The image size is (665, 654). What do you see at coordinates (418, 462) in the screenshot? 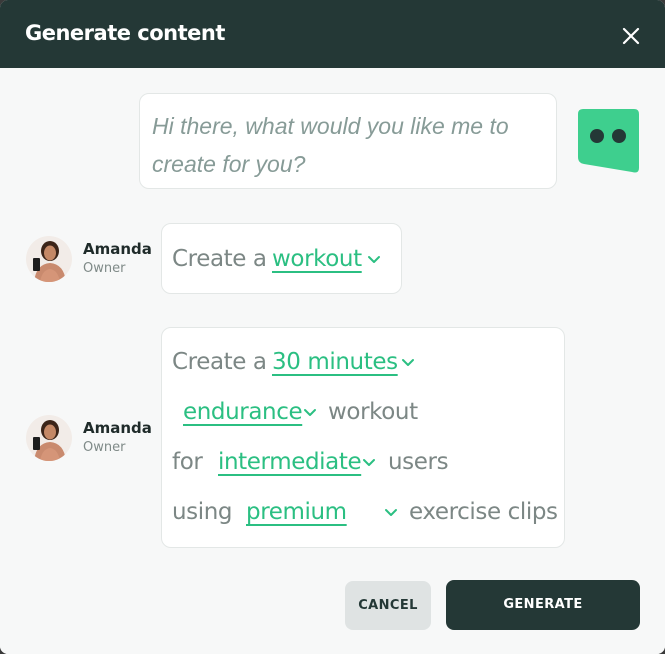
I see `message-text: users` at bounding box center [418, 462].